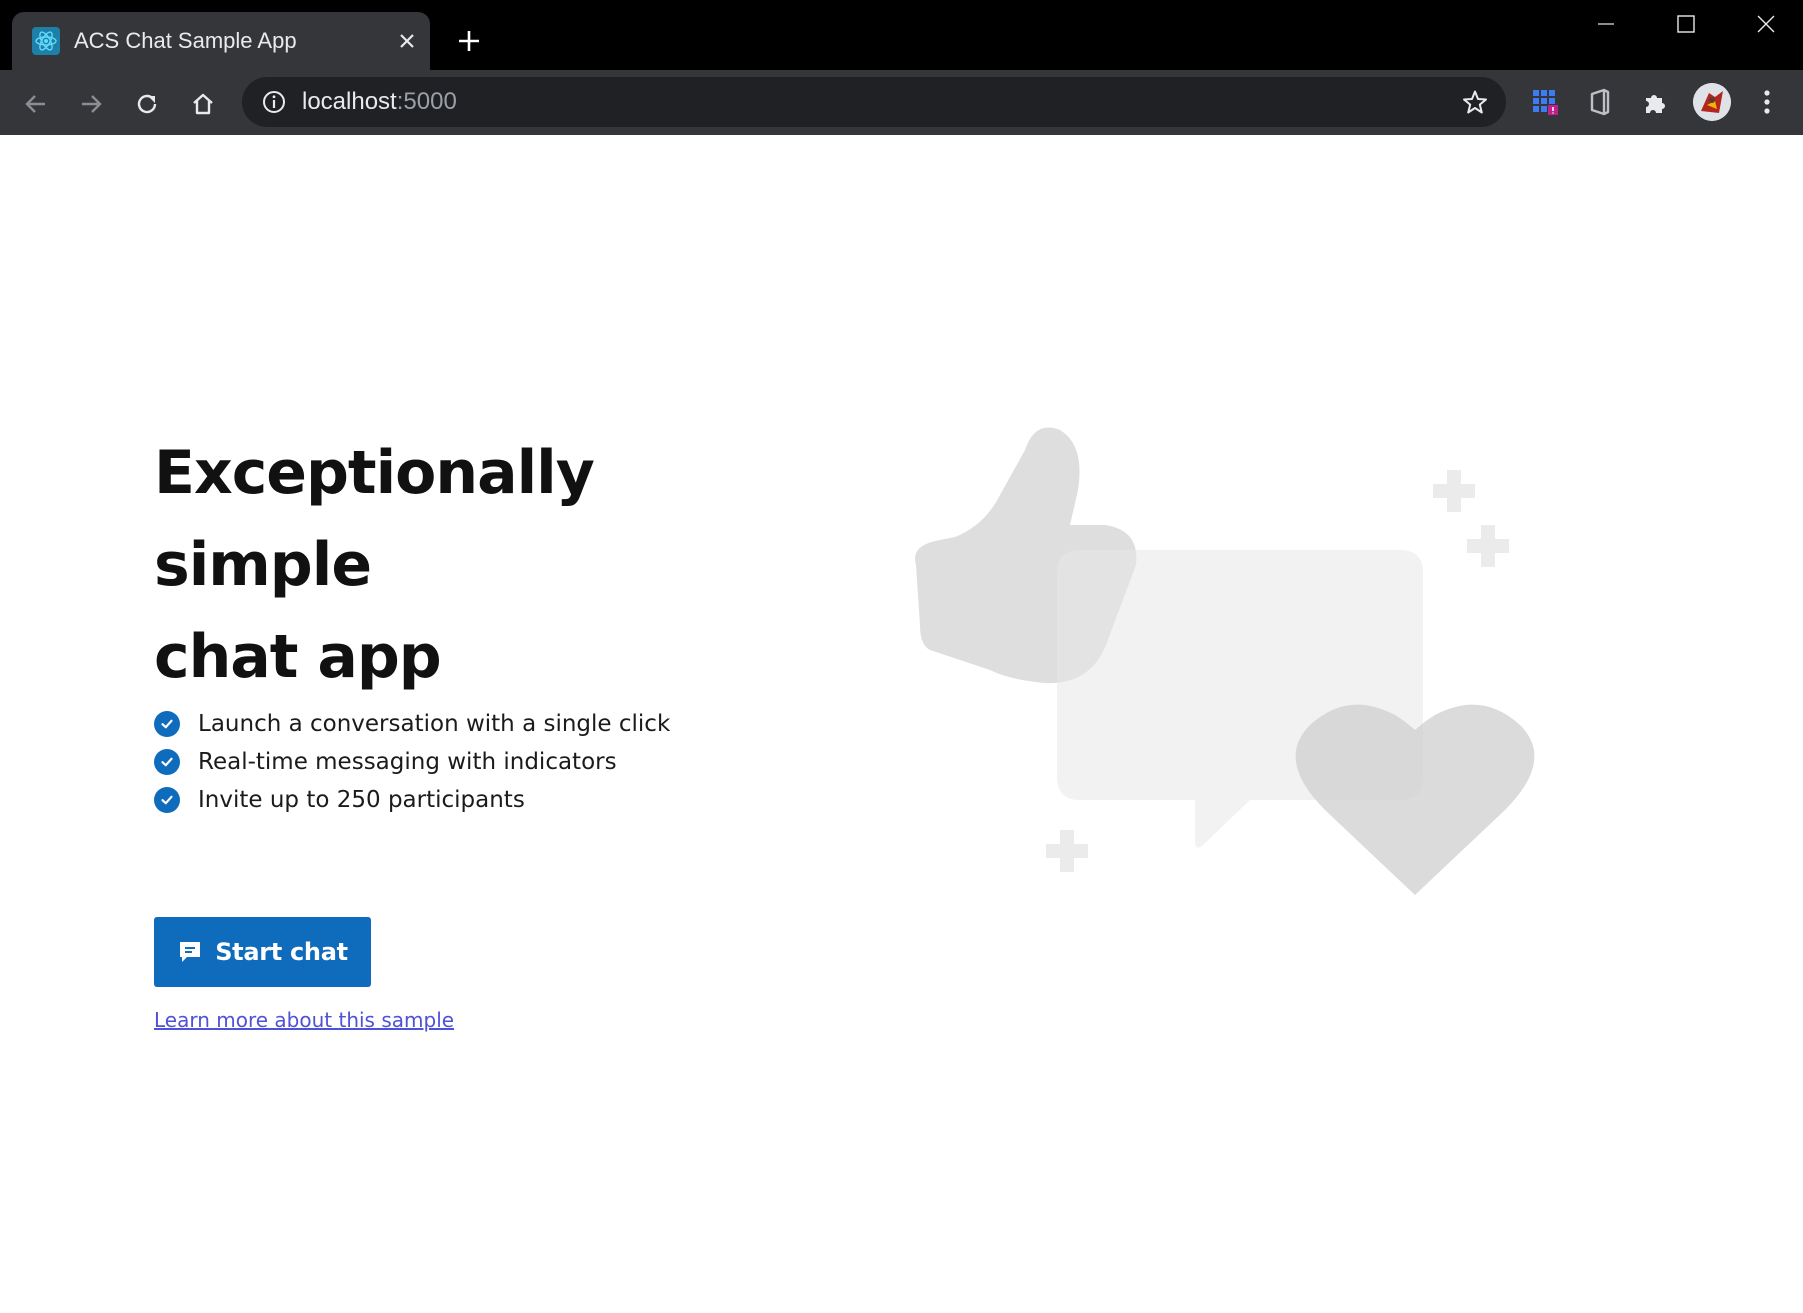 Image resolution: width=1803 pixels, height=1313 pixels. Describe the element at coordinates (407, 762) in the screenshot. I see `feature-text: Real-time messaging with indicators` at that location.